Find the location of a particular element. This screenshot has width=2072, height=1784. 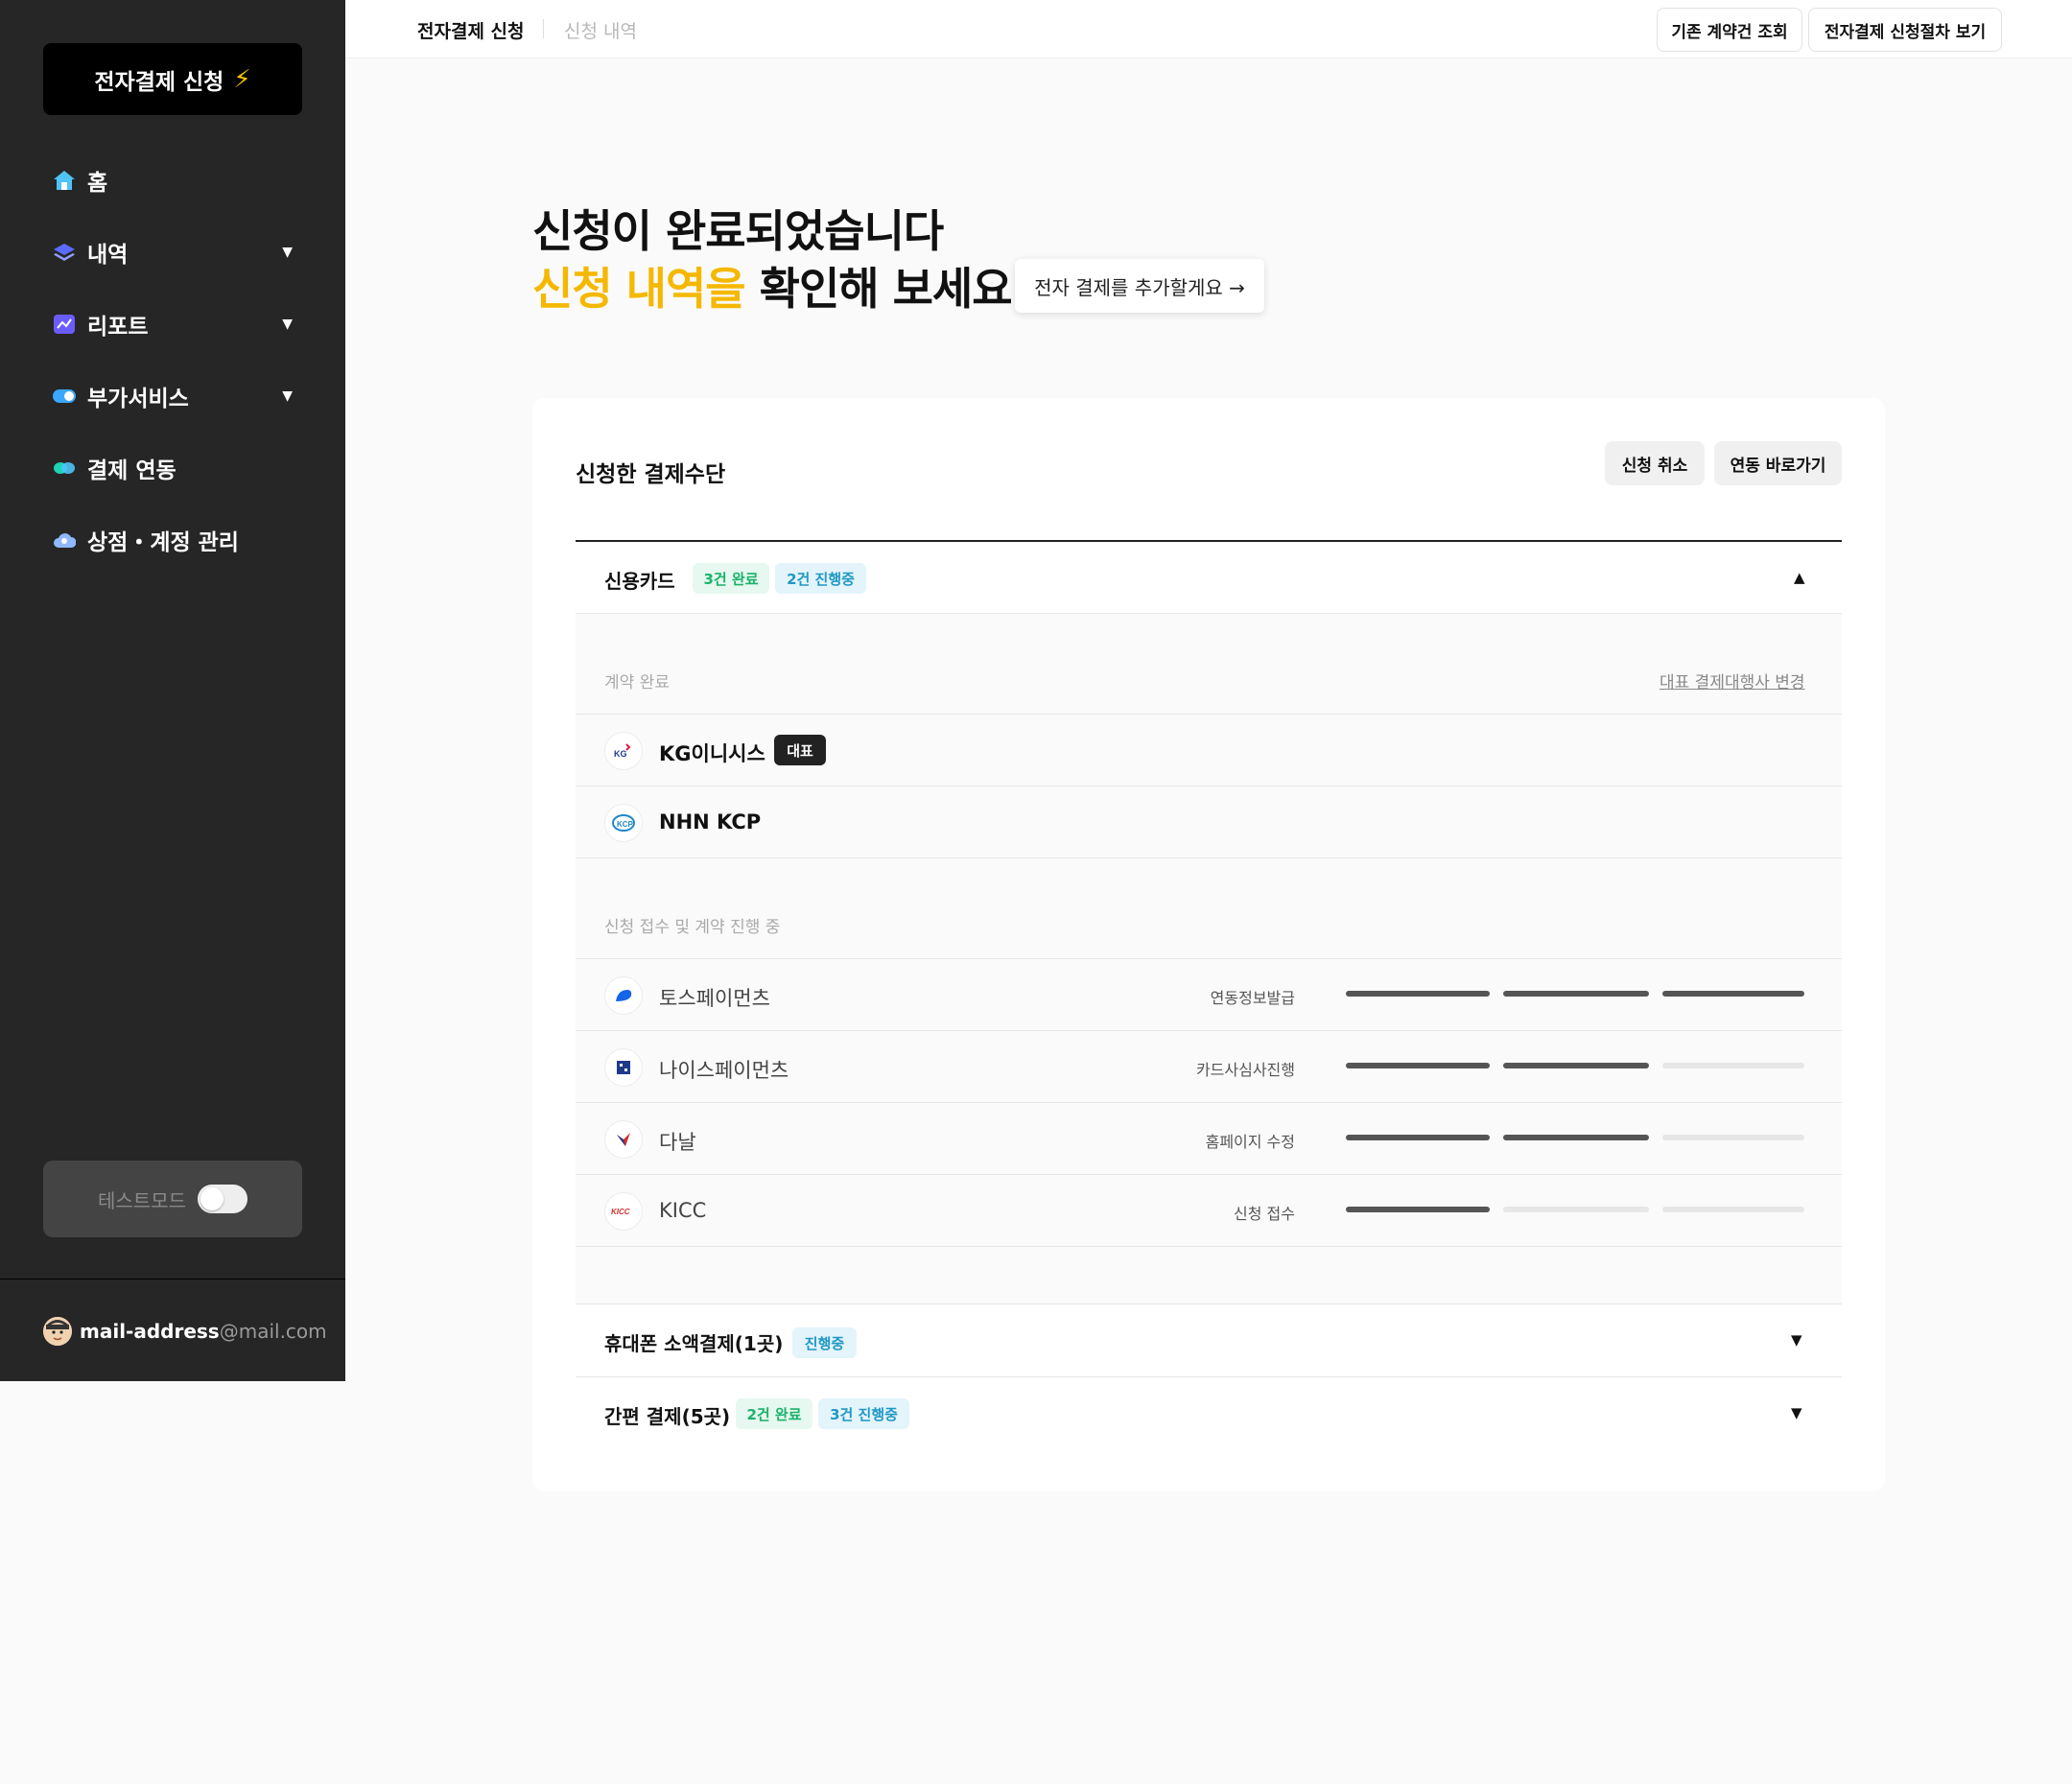

chart-icon is located at coordinates (64, 324).